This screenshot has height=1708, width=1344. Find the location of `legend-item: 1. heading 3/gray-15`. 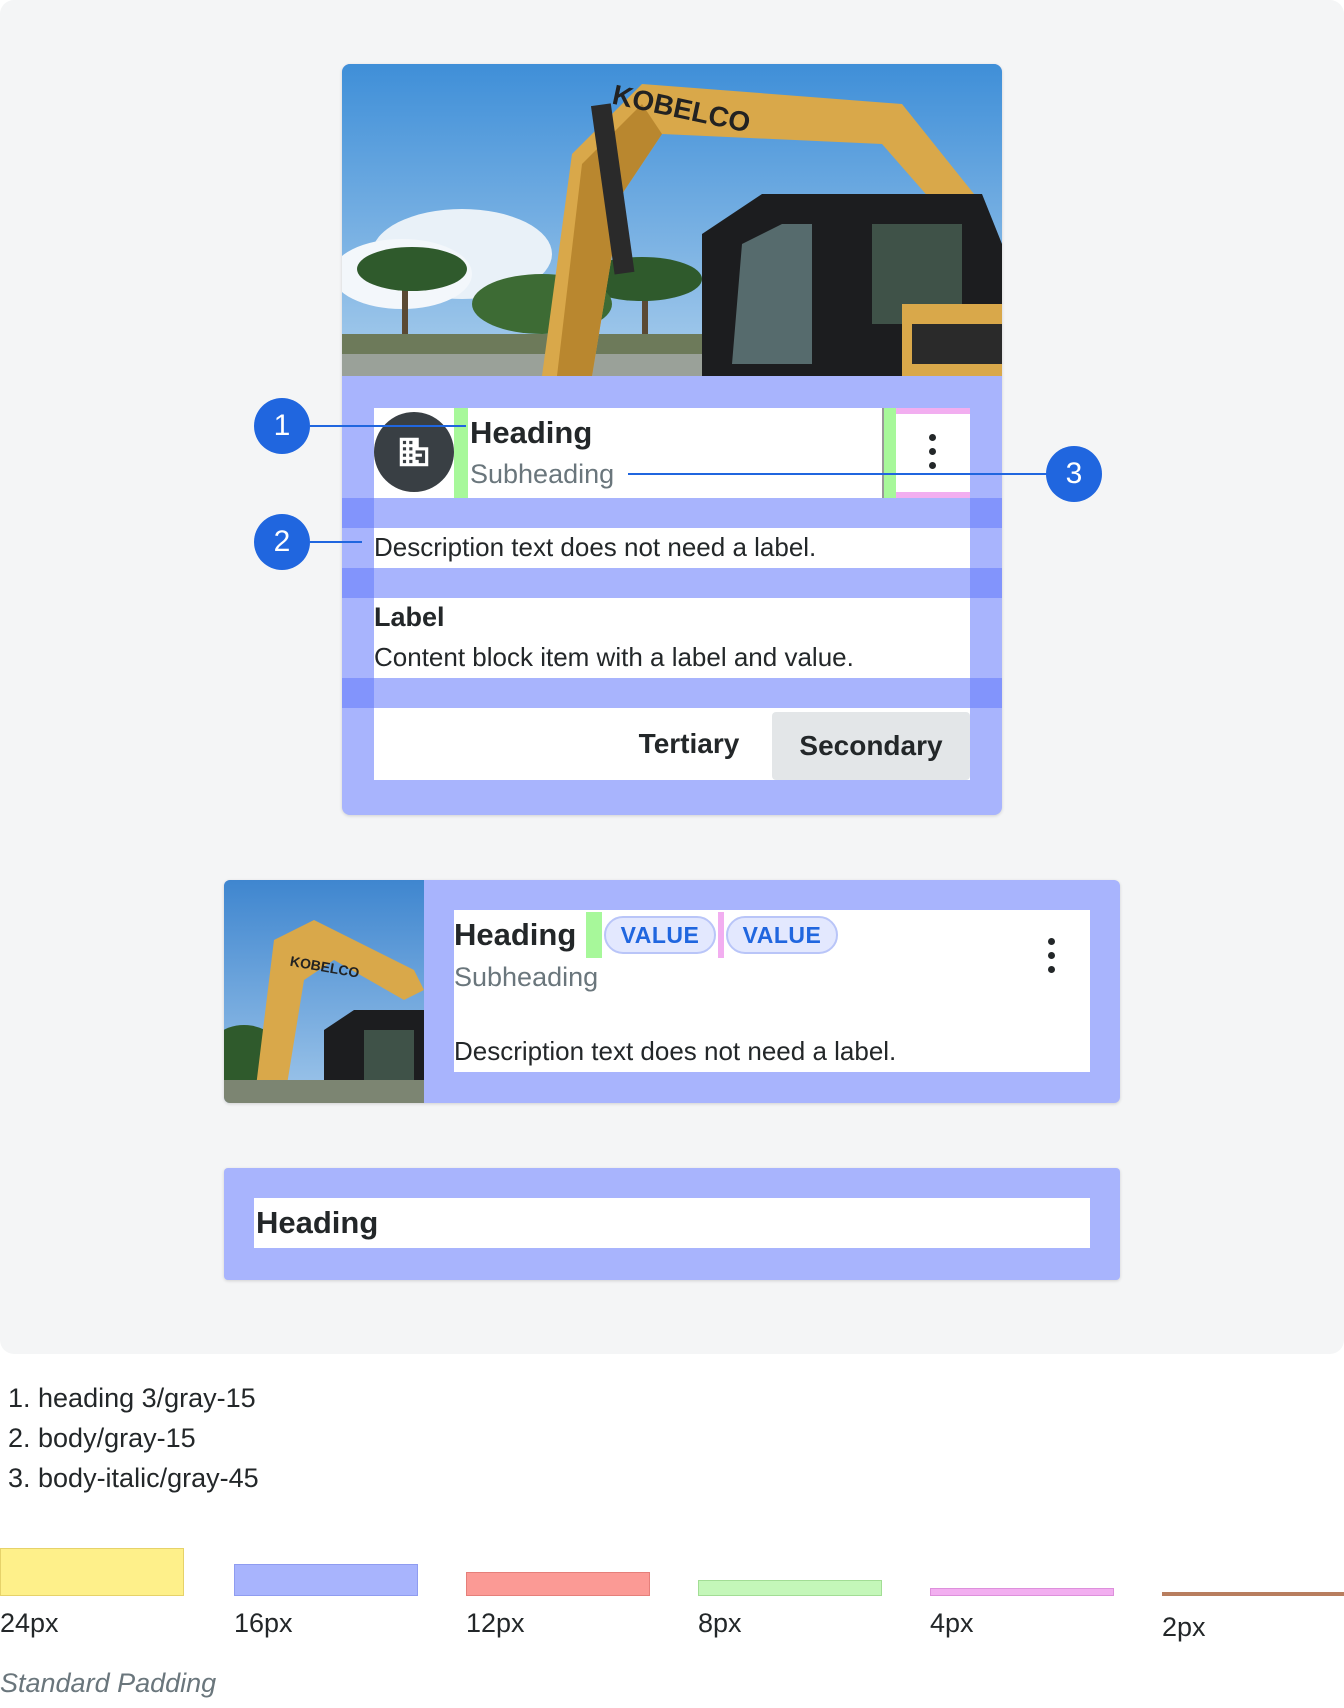

legend-item: 1. heading 3/gray-15 is located at coordinates (132, 1398).